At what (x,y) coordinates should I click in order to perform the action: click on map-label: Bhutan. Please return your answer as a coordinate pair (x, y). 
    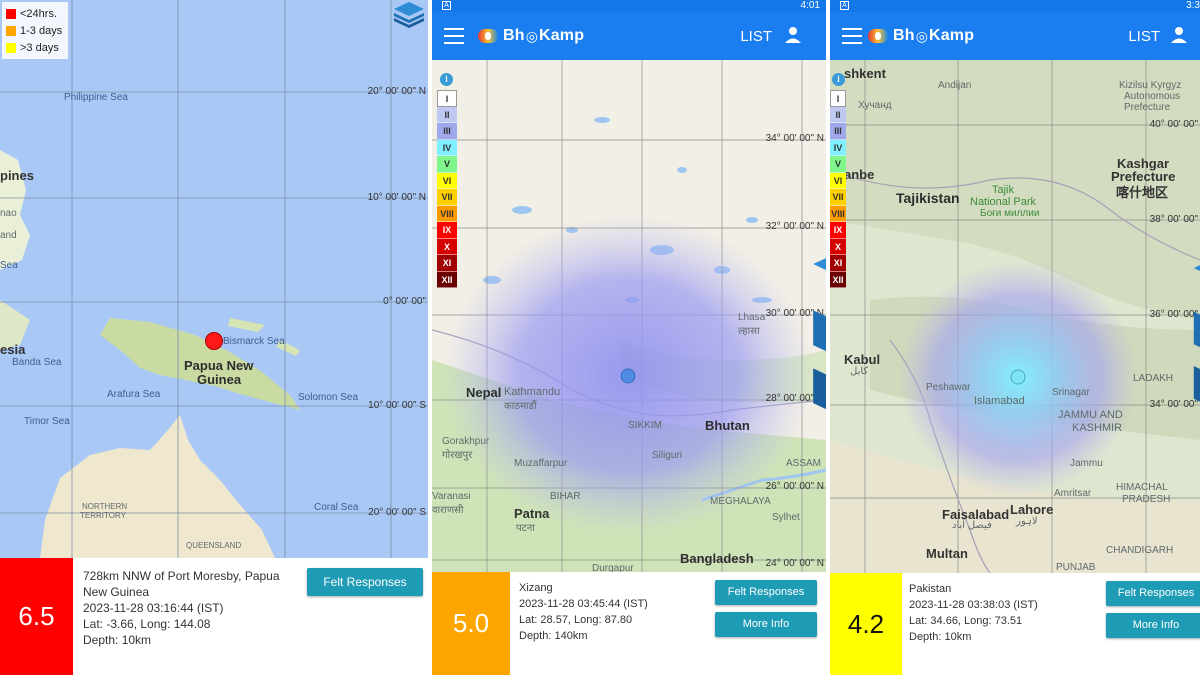
    Looking at the image, I should click on (727, 425).